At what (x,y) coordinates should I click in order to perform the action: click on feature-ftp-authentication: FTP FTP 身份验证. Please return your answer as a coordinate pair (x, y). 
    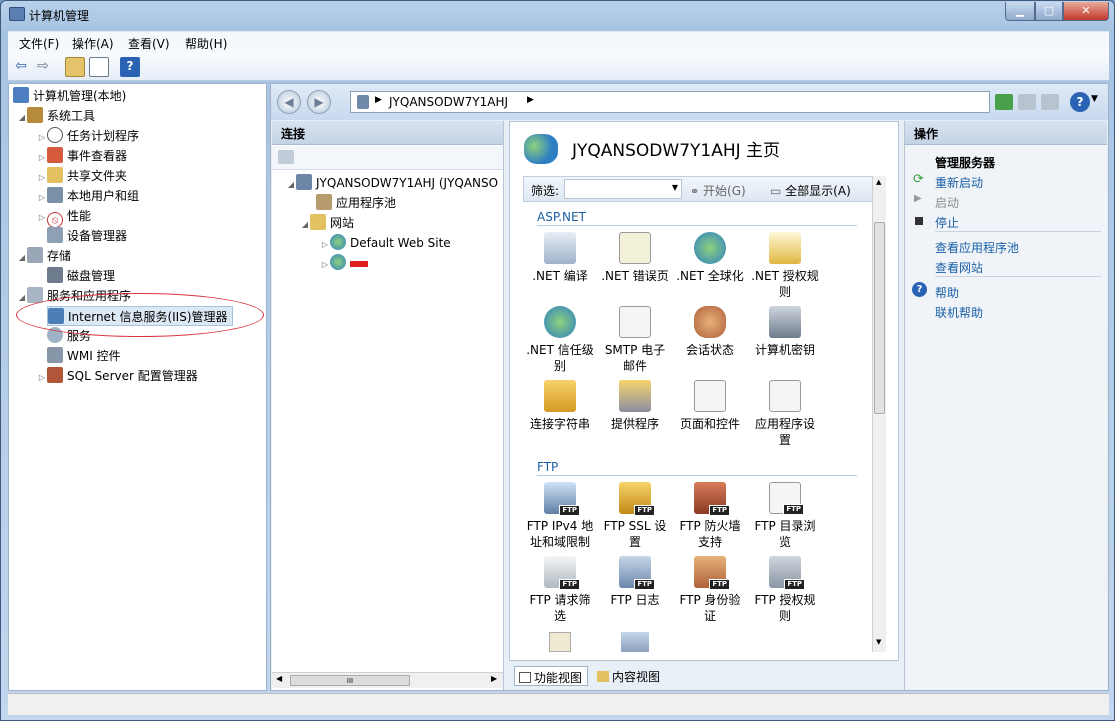
    Looking at the image, I should click on (710, 590).